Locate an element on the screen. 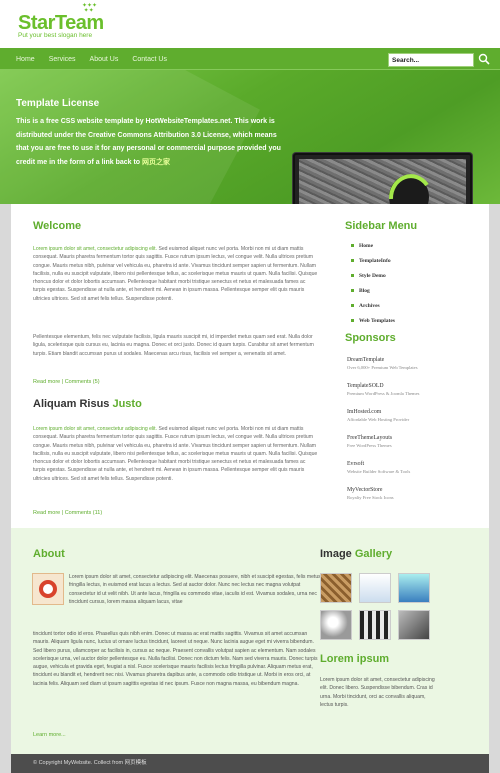 Image resolution: width=500 pixels, height=773 pixels. lorem-title: Lorem ipsum is located at coordinates (355, 659).